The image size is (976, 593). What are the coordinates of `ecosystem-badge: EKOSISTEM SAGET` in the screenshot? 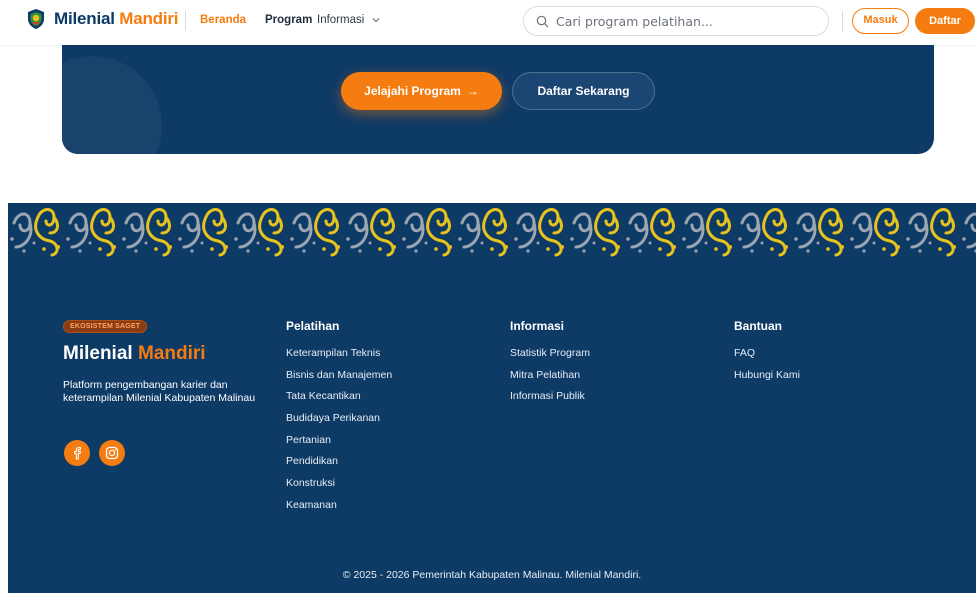 It's located at (105, 326).